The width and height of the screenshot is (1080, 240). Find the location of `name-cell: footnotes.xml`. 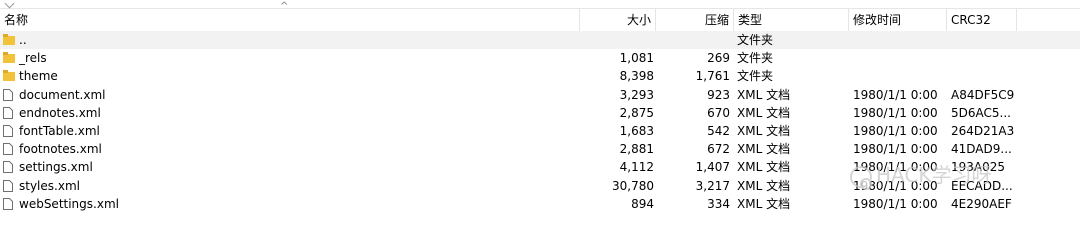

name-cell: footnotes.xml is located at coordinates (290, 149).